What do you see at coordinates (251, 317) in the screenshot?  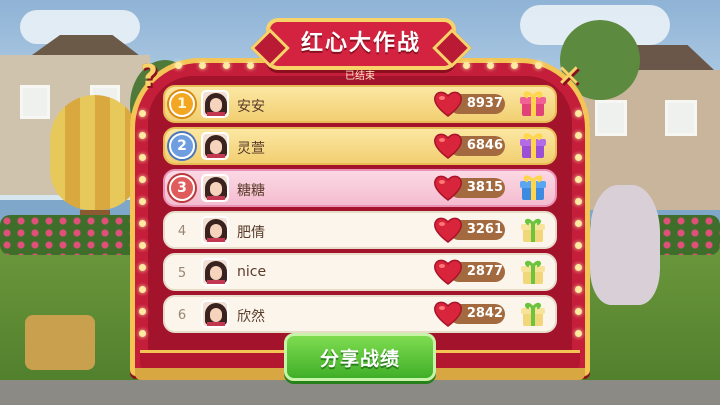 I see `player-name: 欣然` at bounding box center [251, 317].